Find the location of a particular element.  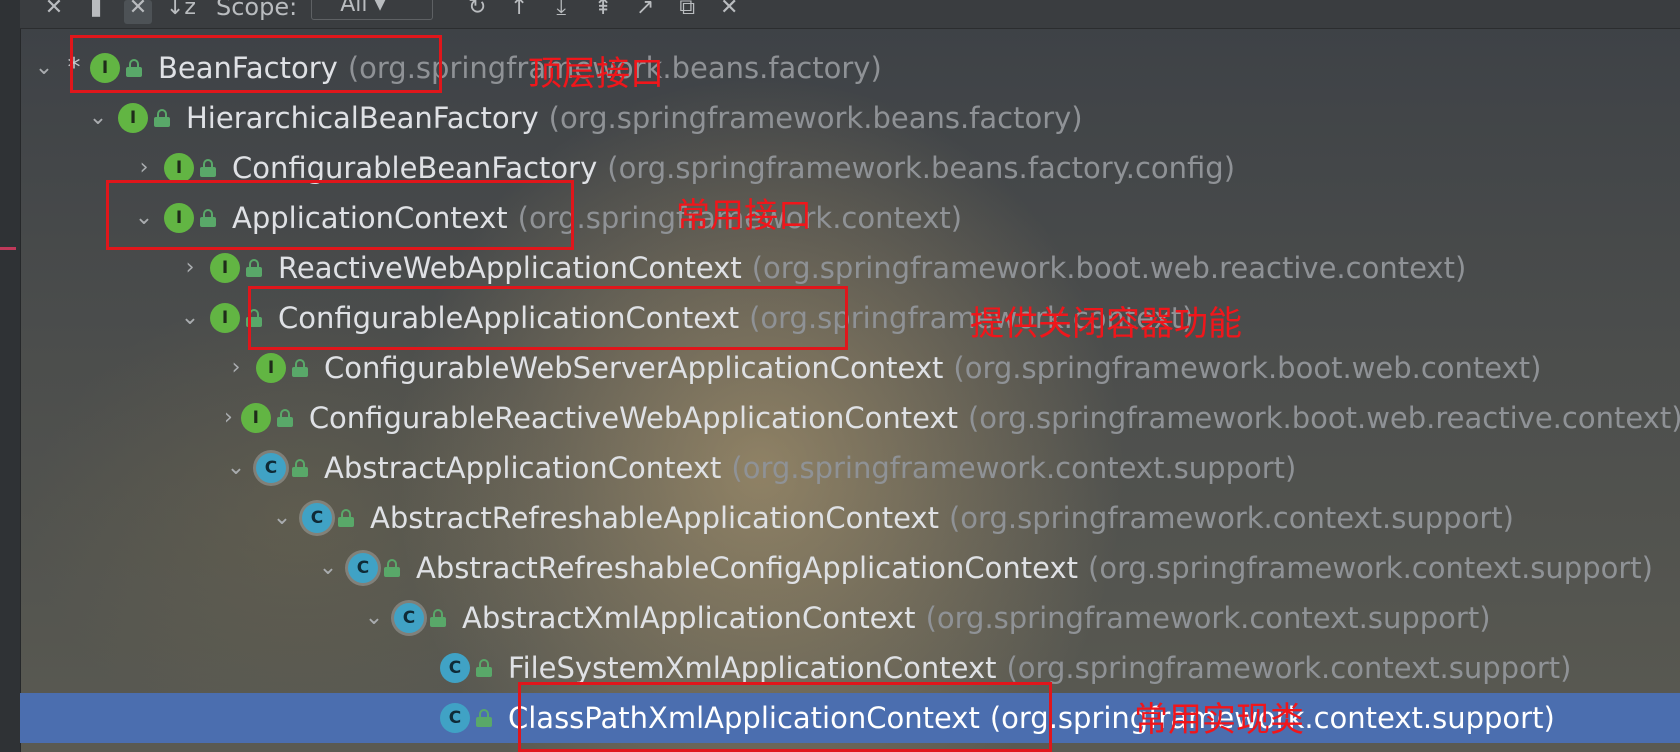

scope-value: All is located at coordinates (354, 8).